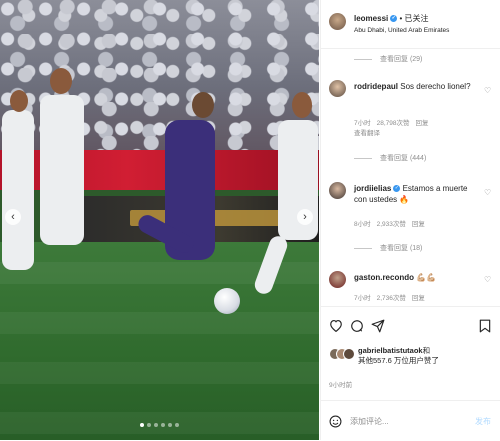 Image resolution: width=500 pixels, height=441 pixels. I want to click on likes-summary: gabrielbatistutaok和 其他557.6 万位用户赞了, so click(398, 355).